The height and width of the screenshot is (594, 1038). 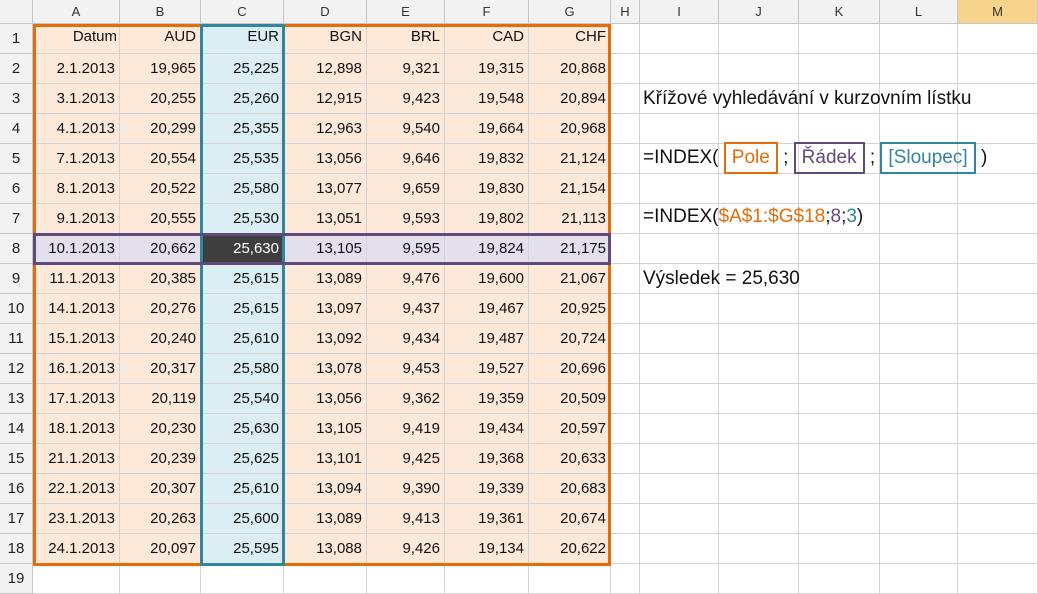 What do you see at coordinates (839, 39) in the screenshot?
I see `cell-k1` at bounding box center [839, 39].